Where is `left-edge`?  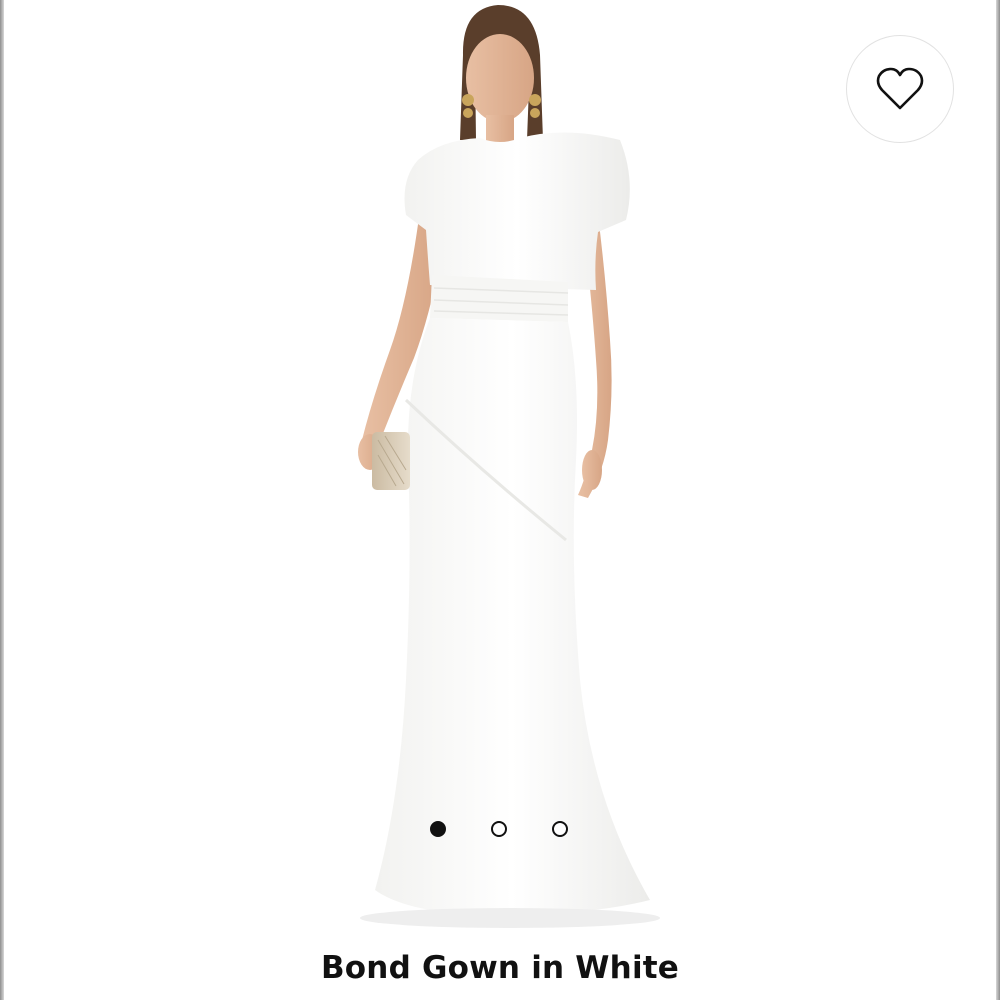
left-edge is located at coordinates (2, 500).